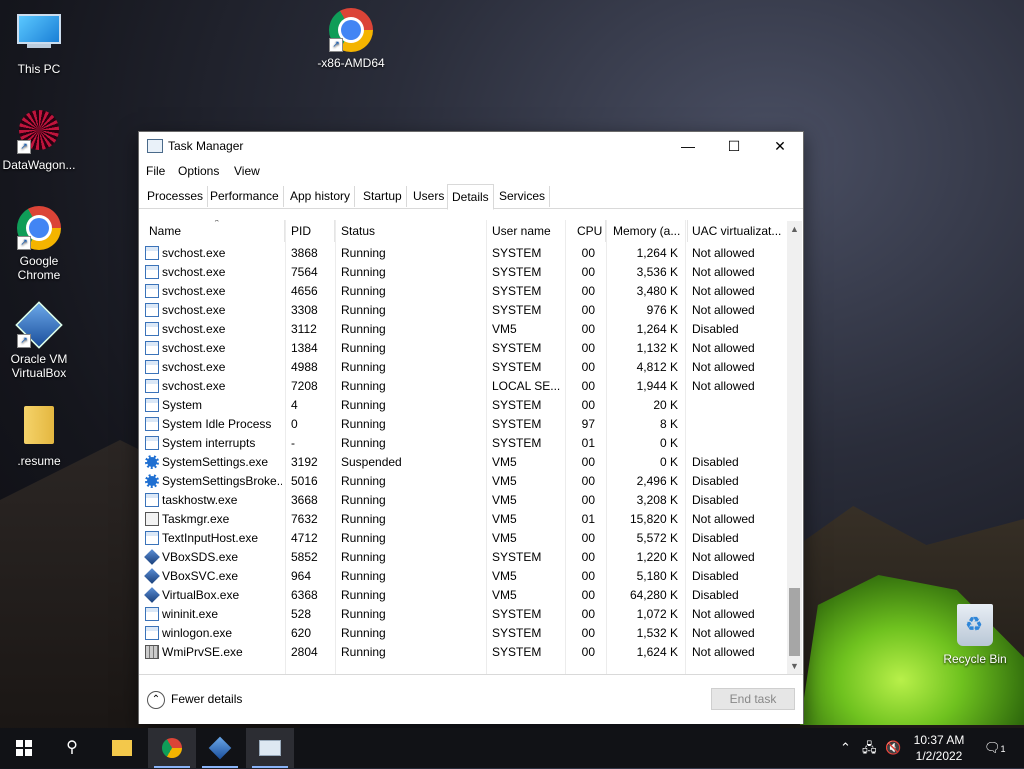  Describe the element at coordinates (463, 424) in the screenshot. I see `table-row: System Idle Process 0 Running SYSTEM 97 8 K` at that location.